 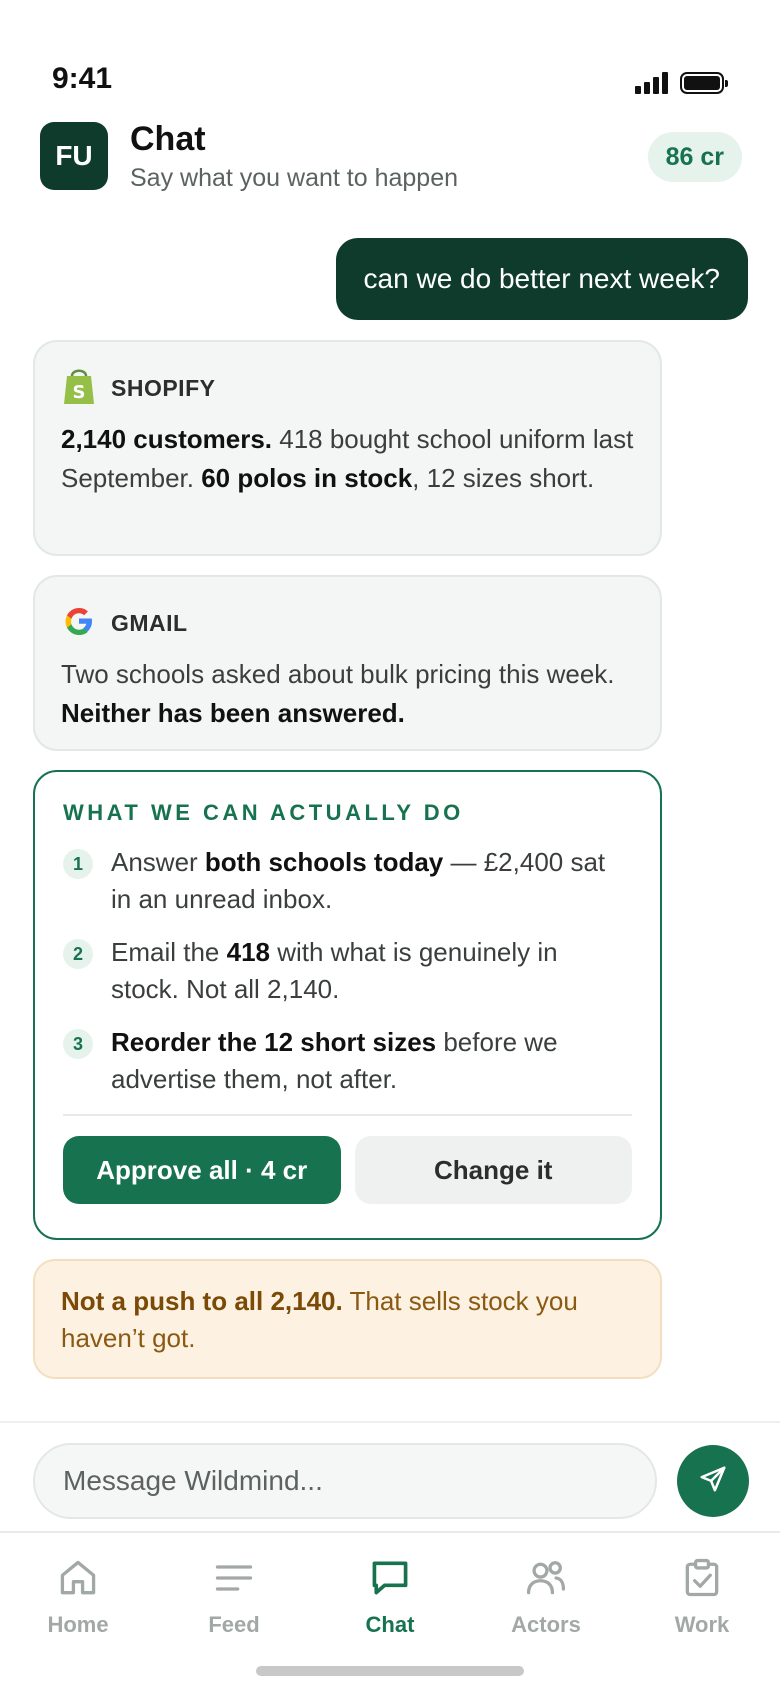 I want to click on tab-actors: Actors, so click(x=546, y=1595).